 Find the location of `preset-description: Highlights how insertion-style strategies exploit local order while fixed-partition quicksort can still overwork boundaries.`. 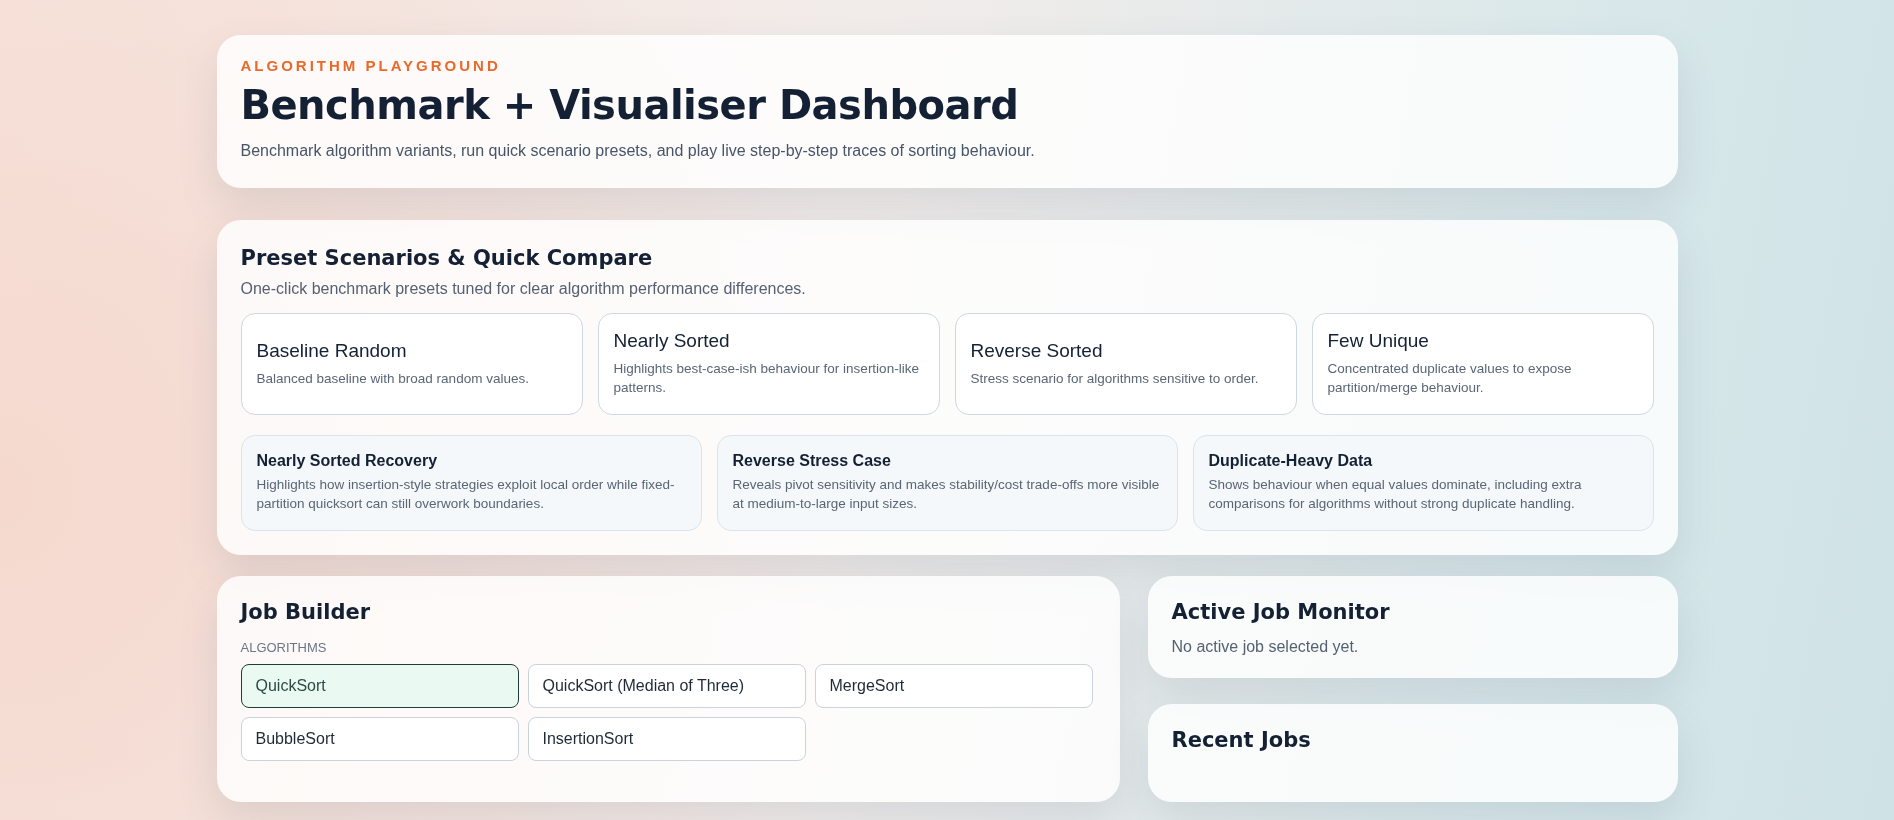

preset-description: Highlights how insertion-style strategies exploit local order while fixed-partition quicksort can still overwork boundaries. is located at coordinates (466, 494).